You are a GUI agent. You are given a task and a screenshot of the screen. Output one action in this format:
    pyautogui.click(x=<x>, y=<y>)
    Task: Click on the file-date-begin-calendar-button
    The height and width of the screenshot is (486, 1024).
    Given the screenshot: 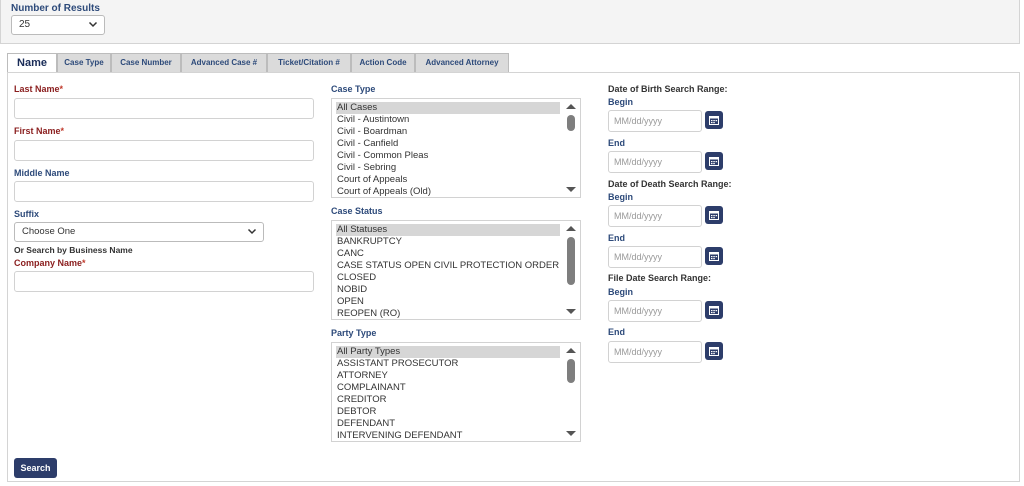 What is the action you would take?
    pyautogui.click(x=714, y=310)
    